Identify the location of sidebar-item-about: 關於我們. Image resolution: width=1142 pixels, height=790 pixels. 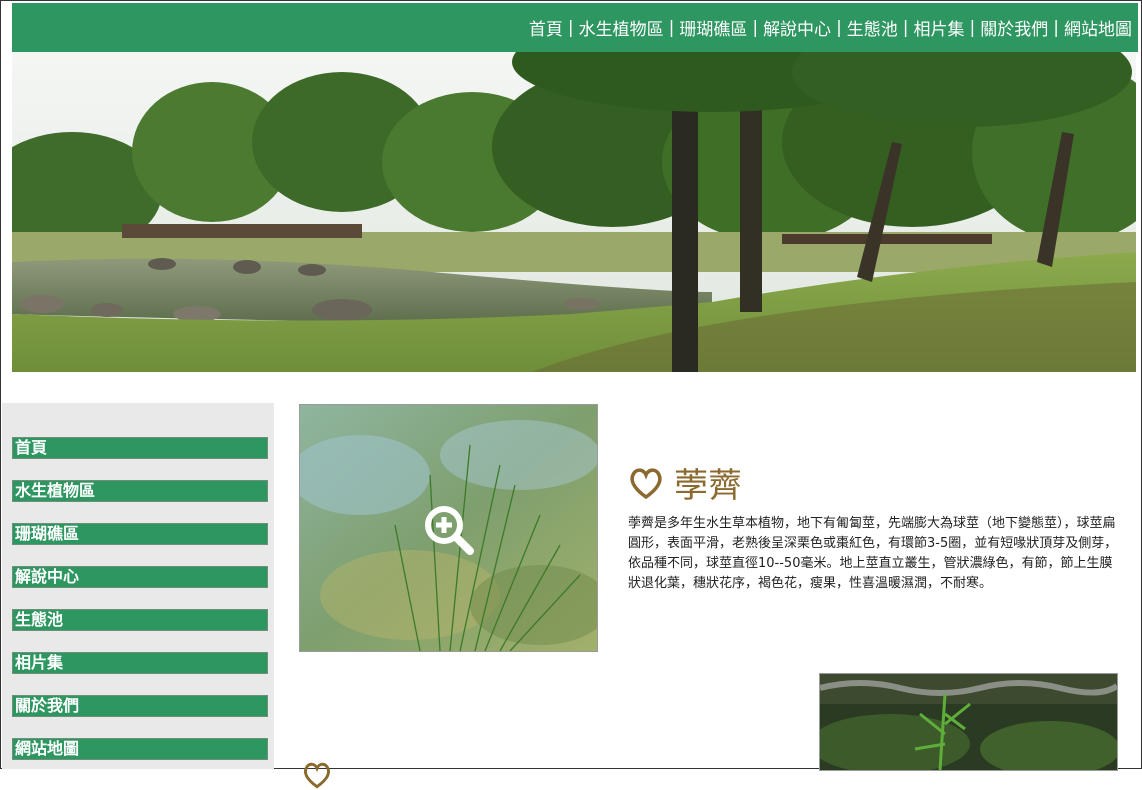
(140, 706).